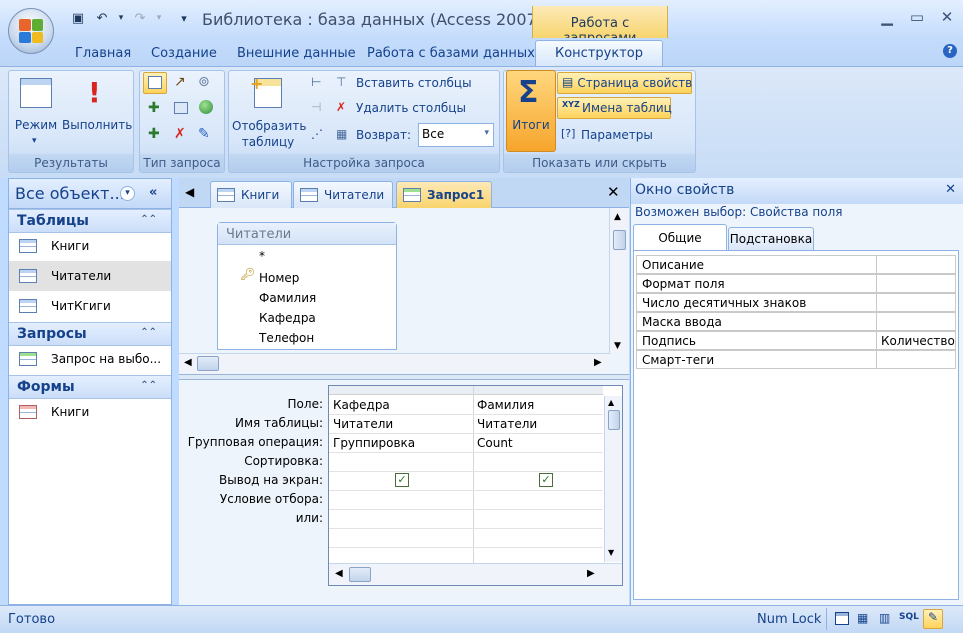 The width and height of the screenshot is (963, 633). I want to click on append-query-icon: ✚, so click(154, 108).